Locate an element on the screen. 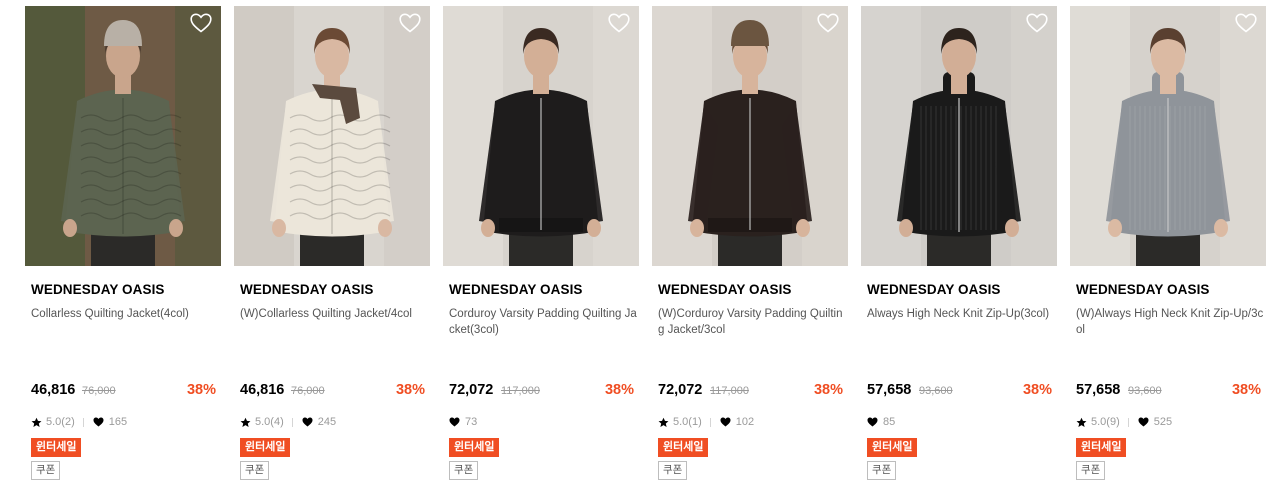  review-meta: 5.0(9) 525 is located at coordinates (1124, 422).